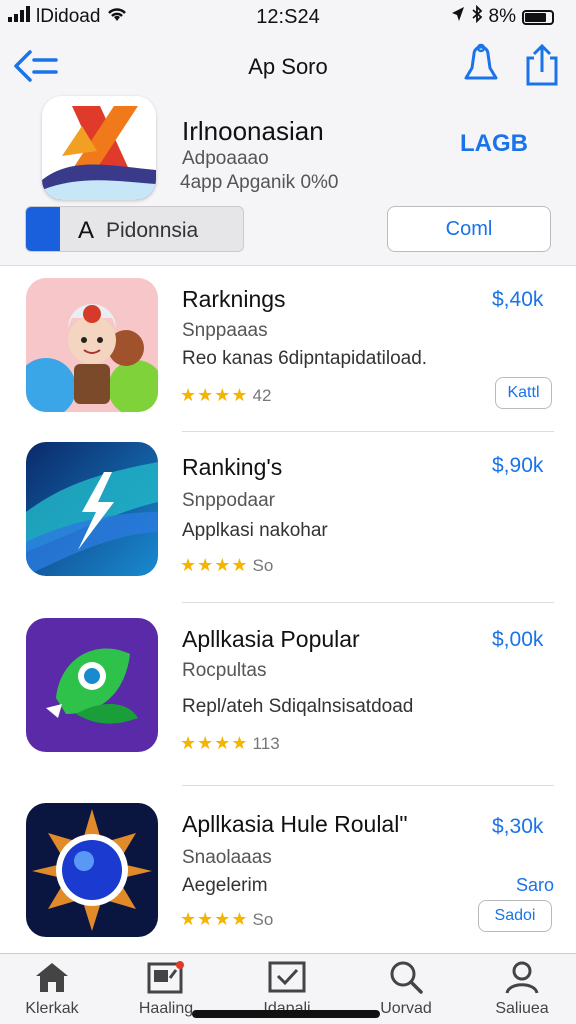 Image resolution: width=576 pixels, height=1024 pixels. What do you see at coordinates (92, 345) in the screenshot?
I see `character-icon` at bounding box center [92, 345].